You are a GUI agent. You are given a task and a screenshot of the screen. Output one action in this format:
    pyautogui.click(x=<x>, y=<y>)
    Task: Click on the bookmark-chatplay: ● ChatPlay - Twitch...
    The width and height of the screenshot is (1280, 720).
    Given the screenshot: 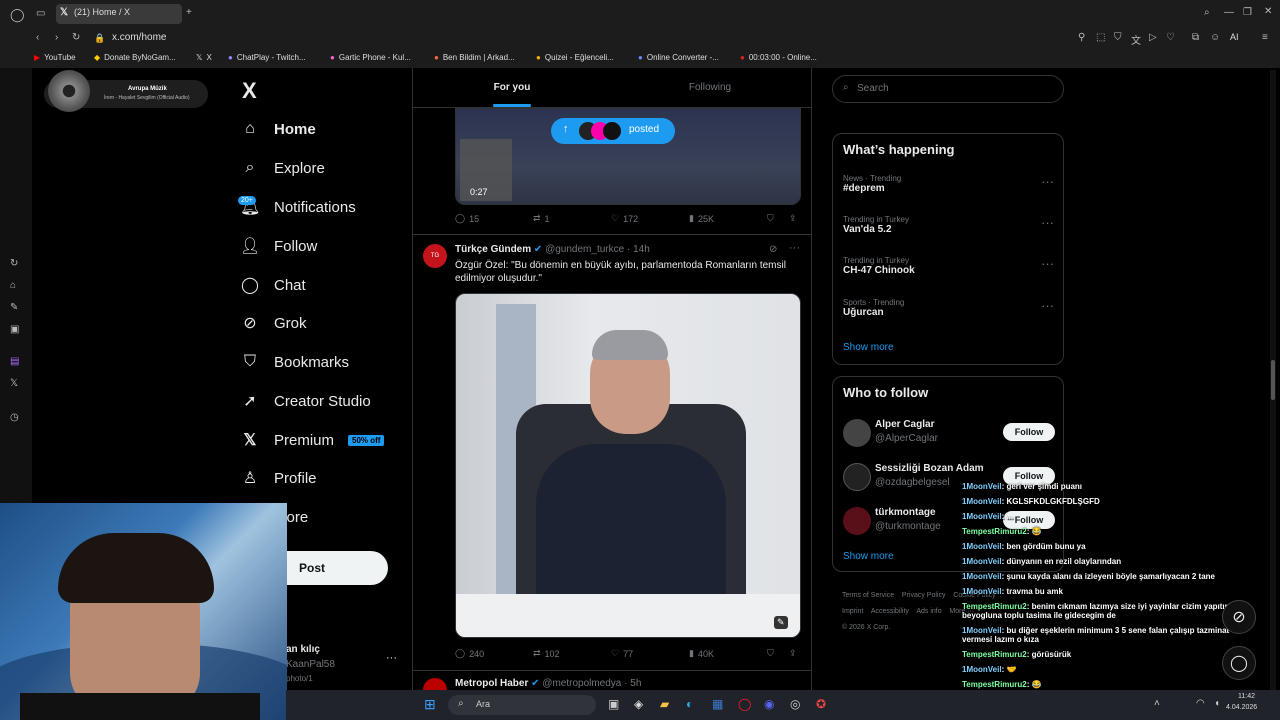 What is the action you would take?
    pyautogui.click(x=267, y=57)
    